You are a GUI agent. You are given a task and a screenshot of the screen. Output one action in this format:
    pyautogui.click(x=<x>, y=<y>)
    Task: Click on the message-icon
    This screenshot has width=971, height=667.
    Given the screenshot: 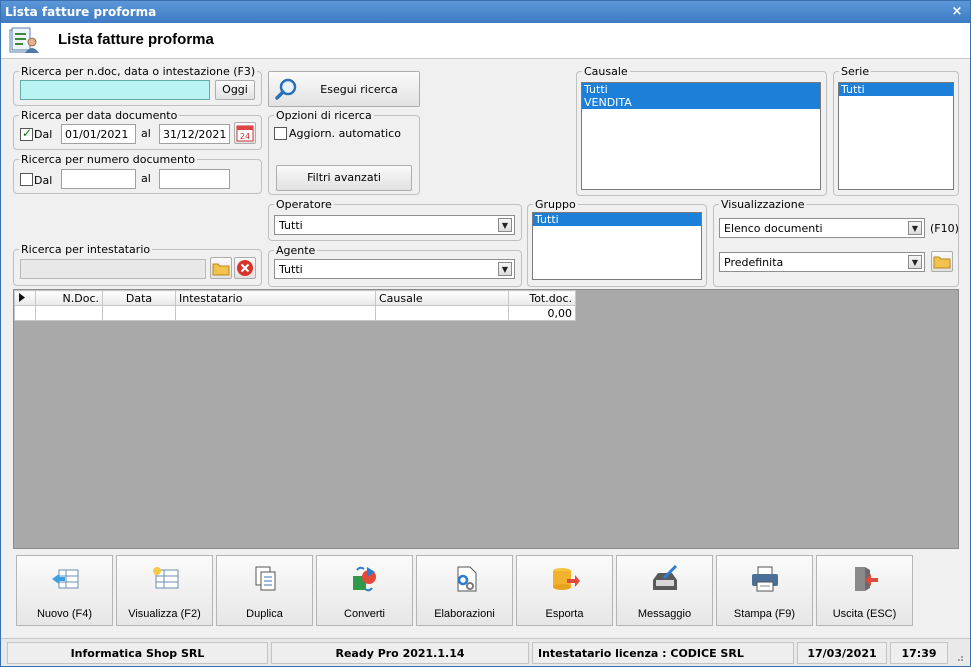 What is the action you would take?
    pyautogui.click(x=665, y=577)
    